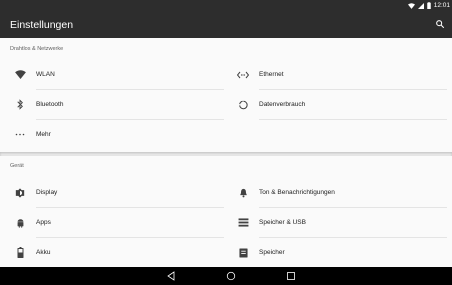 The width and height of the screenshot is (452, 285). What do you see at coordinates (20, 223) in the screenshot?
I see `android-icon` at bounding box center [20, 223].